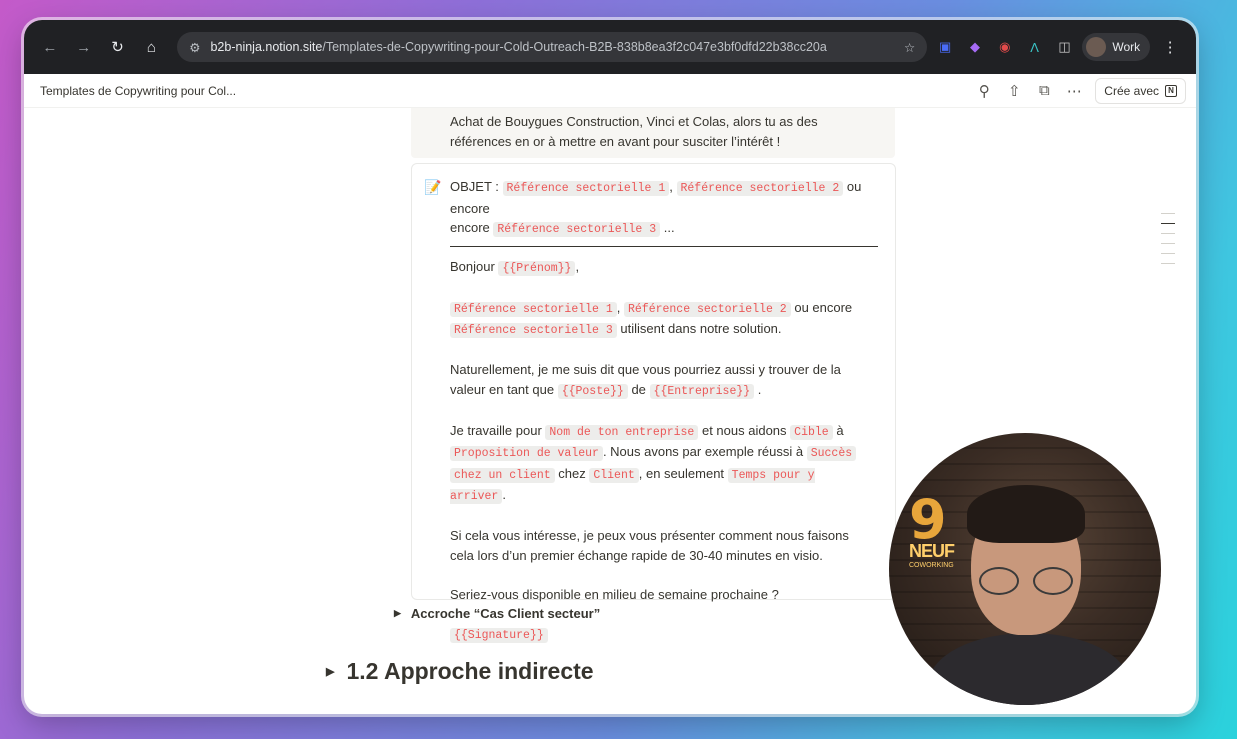 The width and height of the screenshot is (1237, 739). What do you see at coordinates (831, 453) in the screenshot?
I see `placeholder-succes: Succès` at bounding box center [831, 453].